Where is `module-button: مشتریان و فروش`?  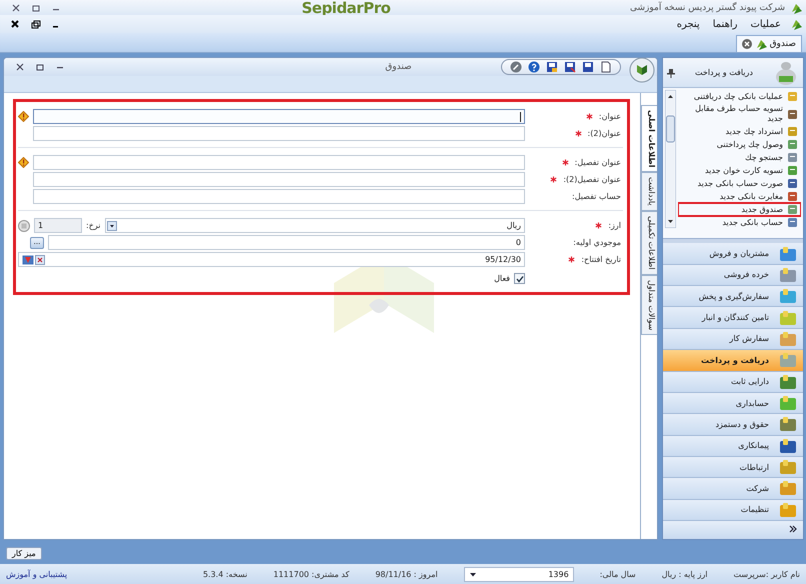 module-button: مشتریان و فروش is located at coordinates (733, 254).